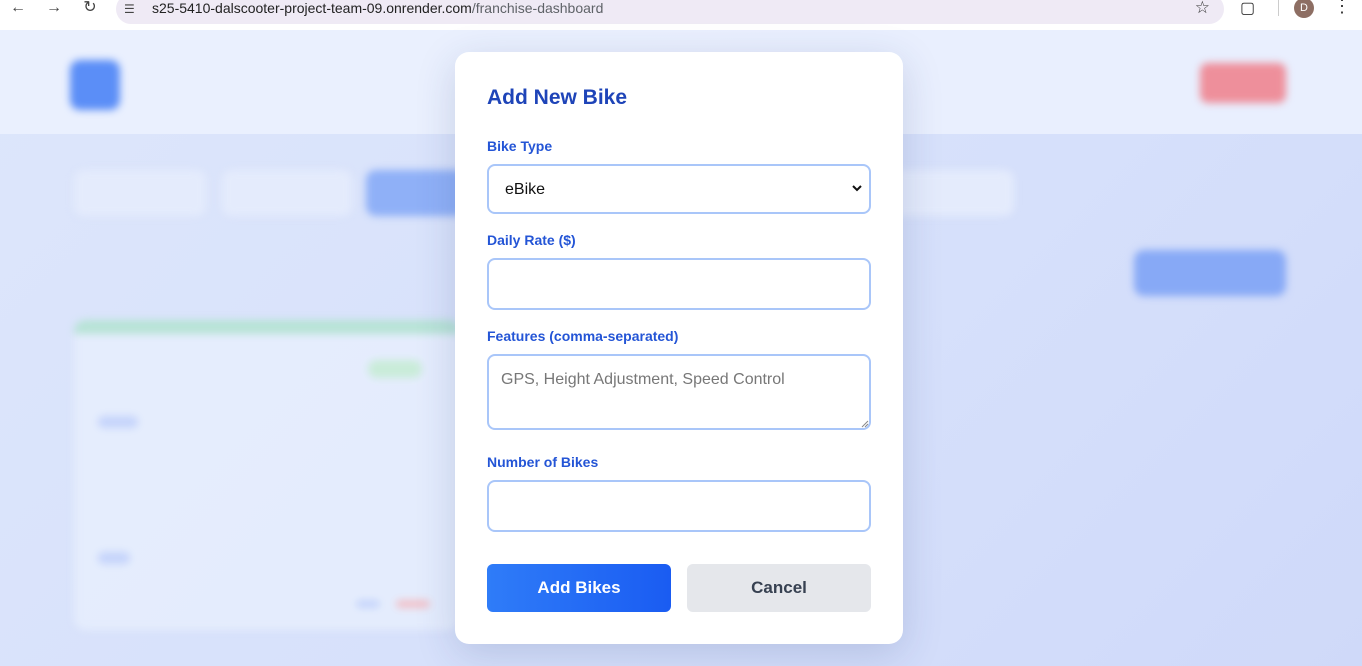 The width and height of the screenshot is (1362, 666). I want to click on number-of-bikes-input, so click(679, 506).